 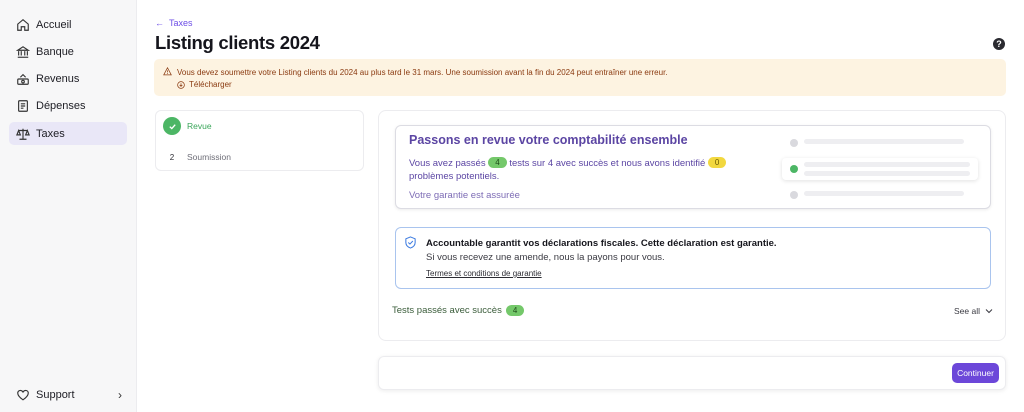 What do you see at coordinates (447, 163) in the screenshot?
I see `review-text-part: Vous avez passés` at bounding box center [447, 163].